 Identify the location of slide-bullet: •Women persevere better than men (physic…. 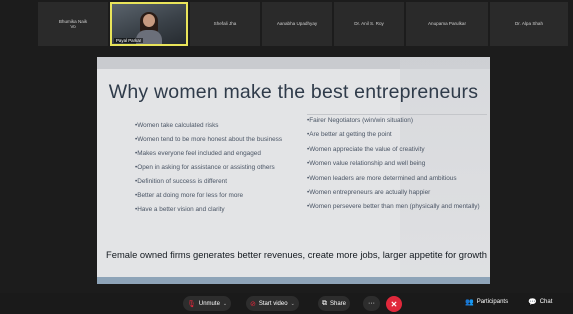
(393, 207).